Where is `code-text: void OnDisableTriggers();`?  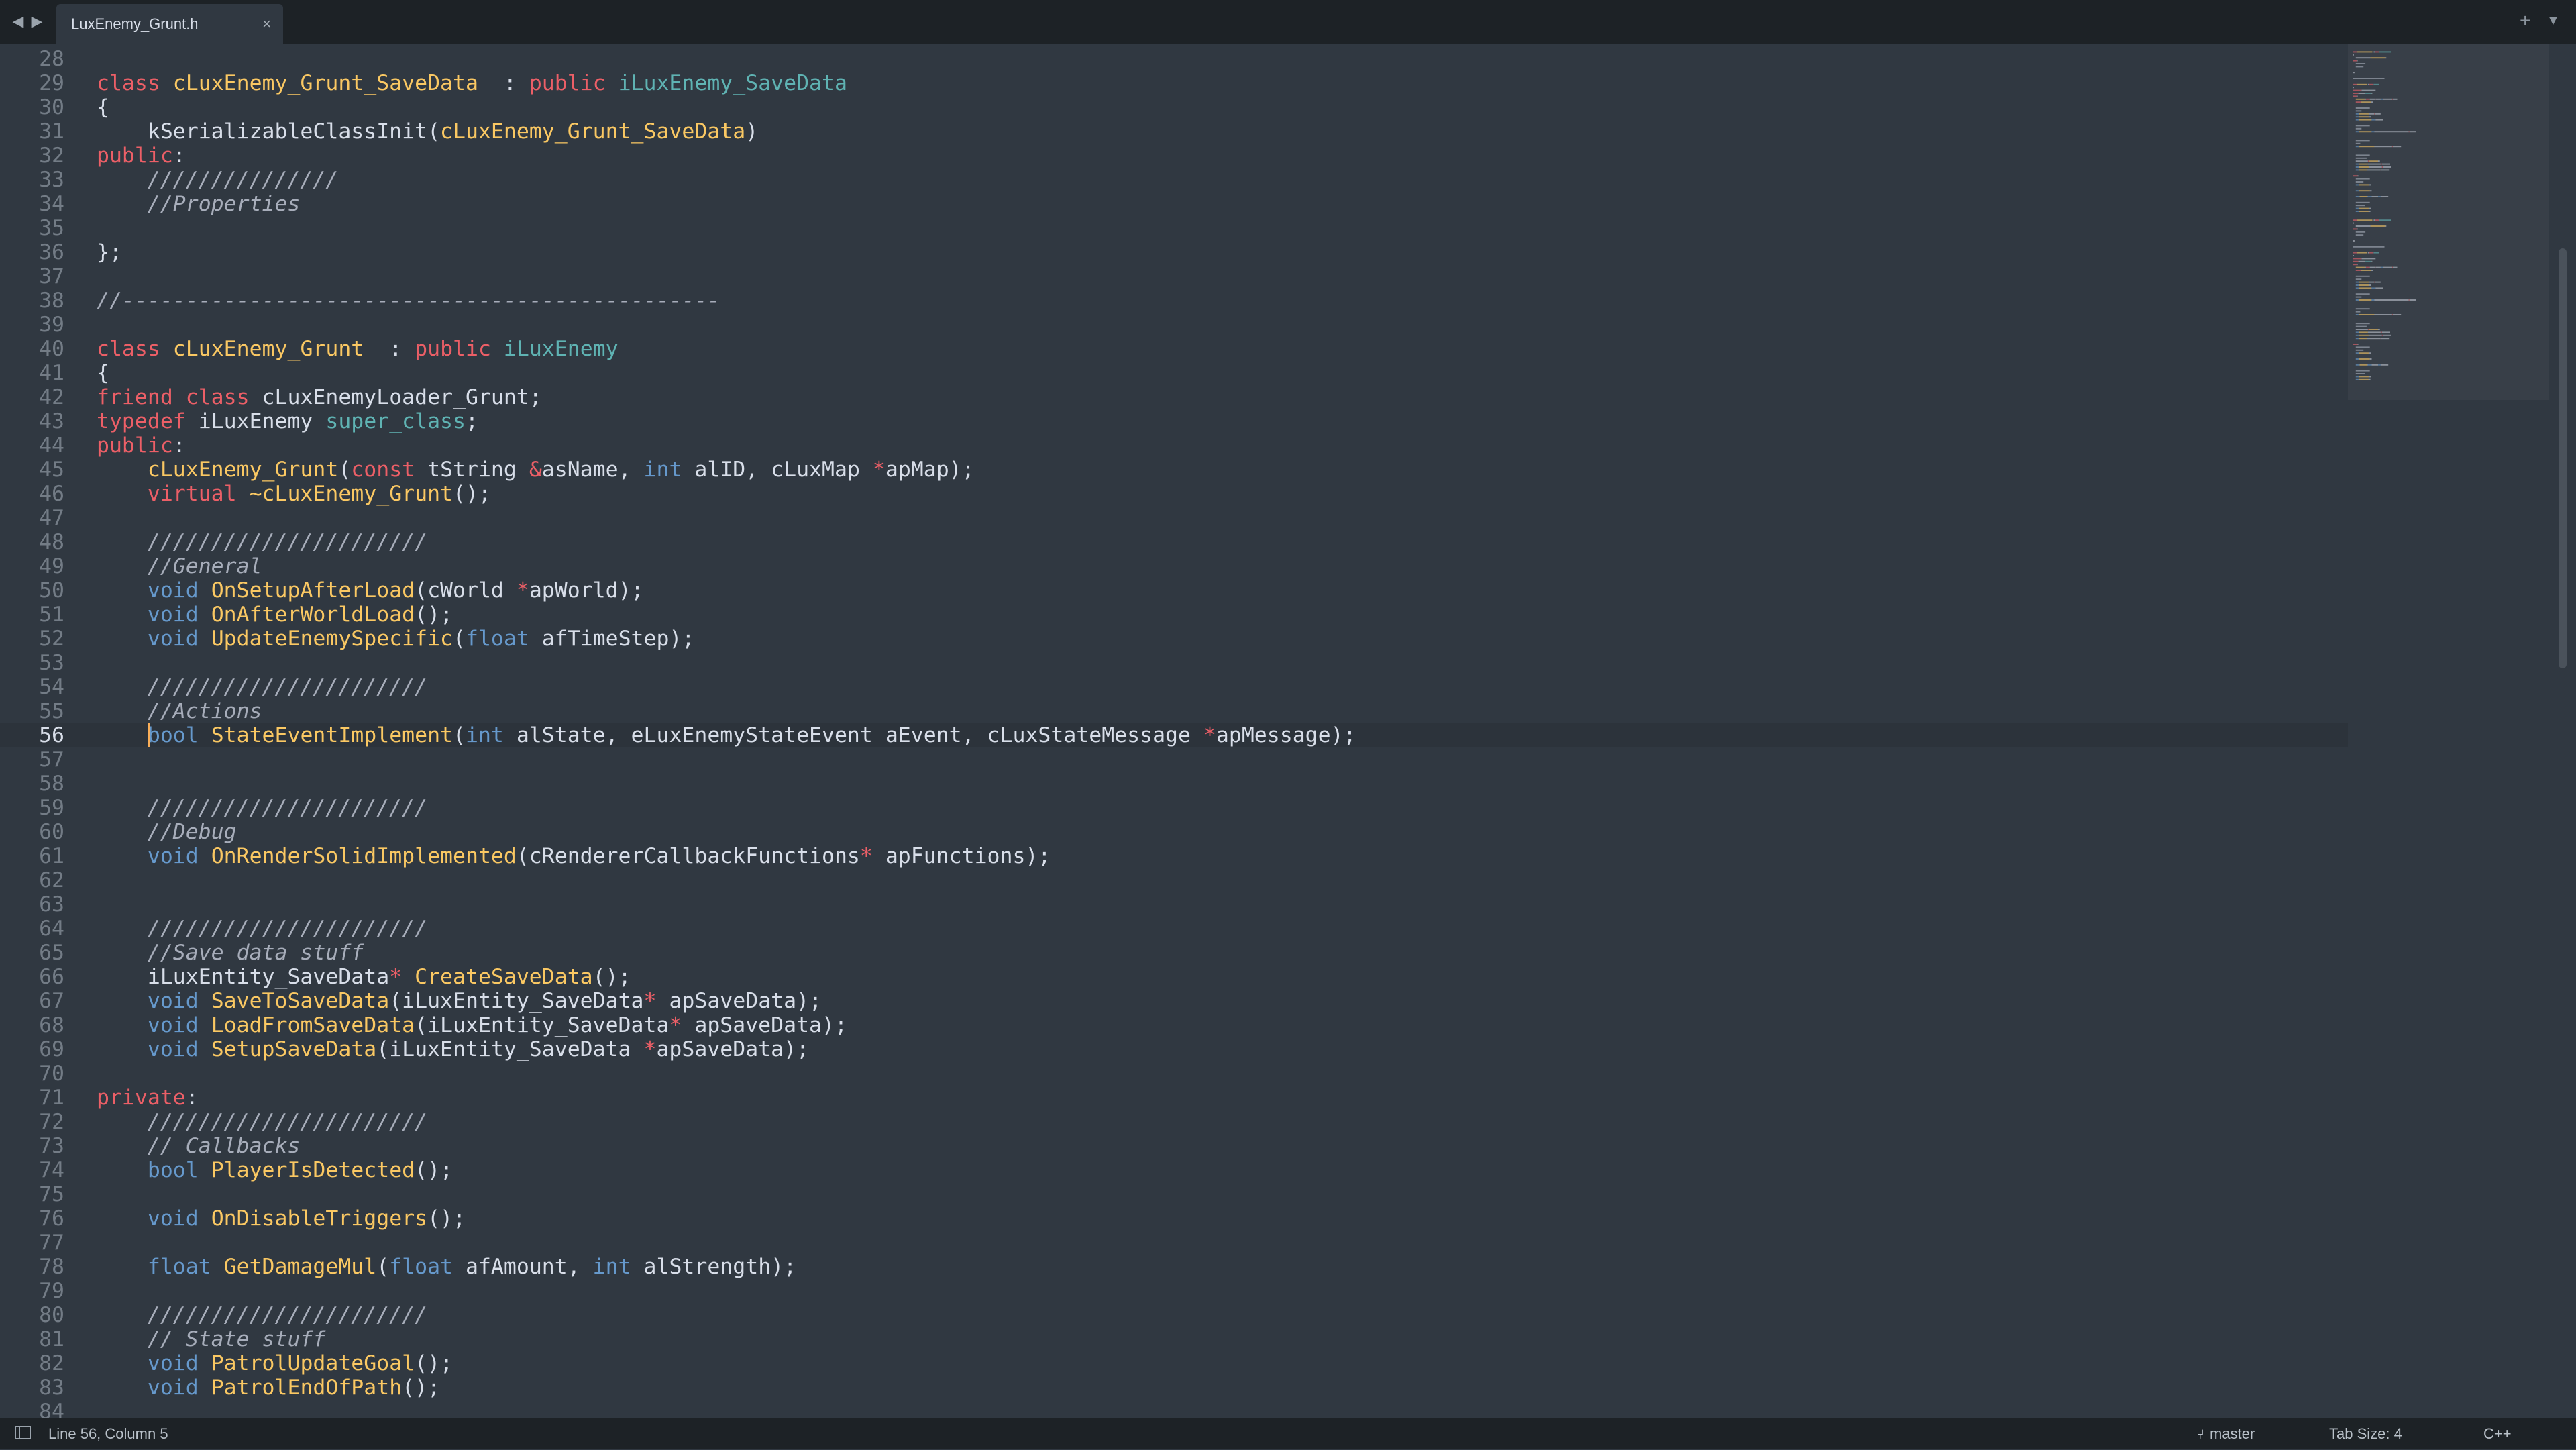
code-text: void OnDisableTriggers(); is located at coordinates (306, 1218).